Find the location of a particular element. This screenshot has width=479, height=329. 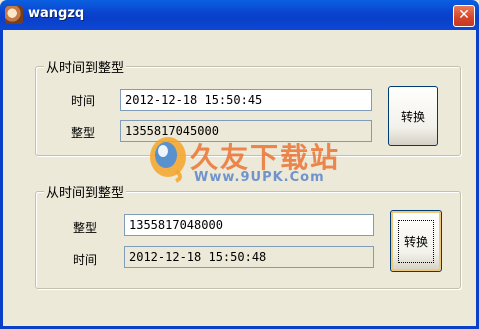

time-label-bottom: 时间 is located at coordinates (85, 260).